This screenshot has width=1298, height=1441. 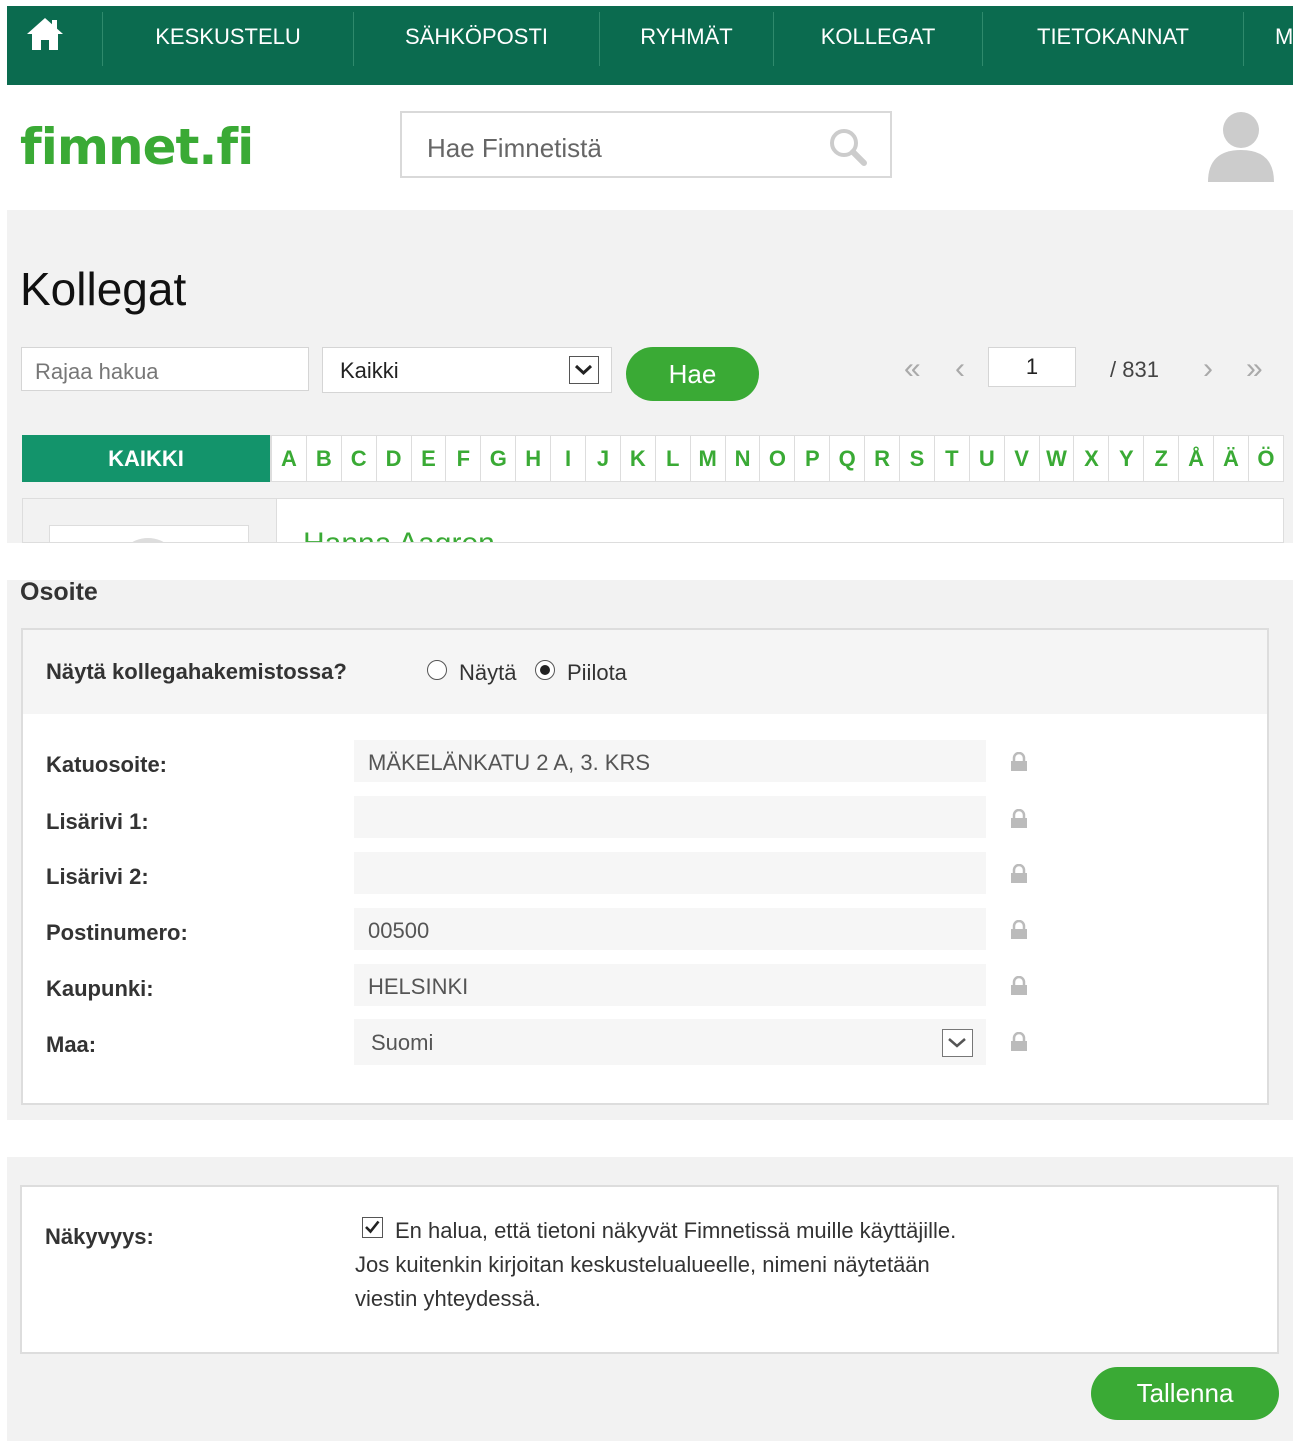 What do you see at coordinates (686, 45) in the screenshot?
I see `nav-item-ryhmat: RYHMÄT` at bounding box center [686, 45].